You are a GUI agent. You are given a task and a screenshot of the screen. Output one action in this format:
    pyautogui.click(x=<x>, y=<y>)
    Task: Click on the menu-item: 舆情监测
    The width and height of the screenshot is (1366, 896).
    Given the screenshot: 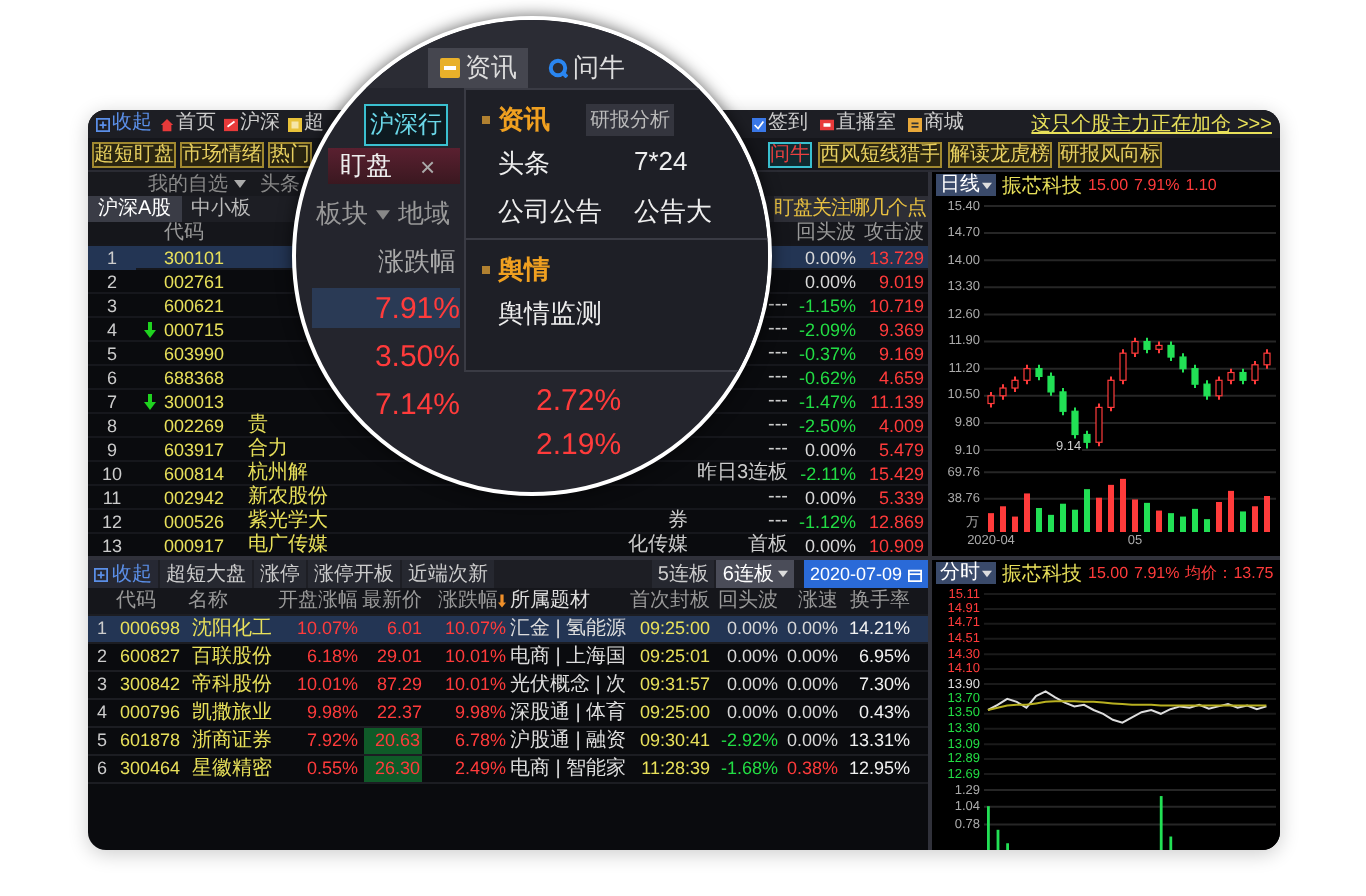 What is the action you would take?
    pyautogui.click(x=566, y=314)
    